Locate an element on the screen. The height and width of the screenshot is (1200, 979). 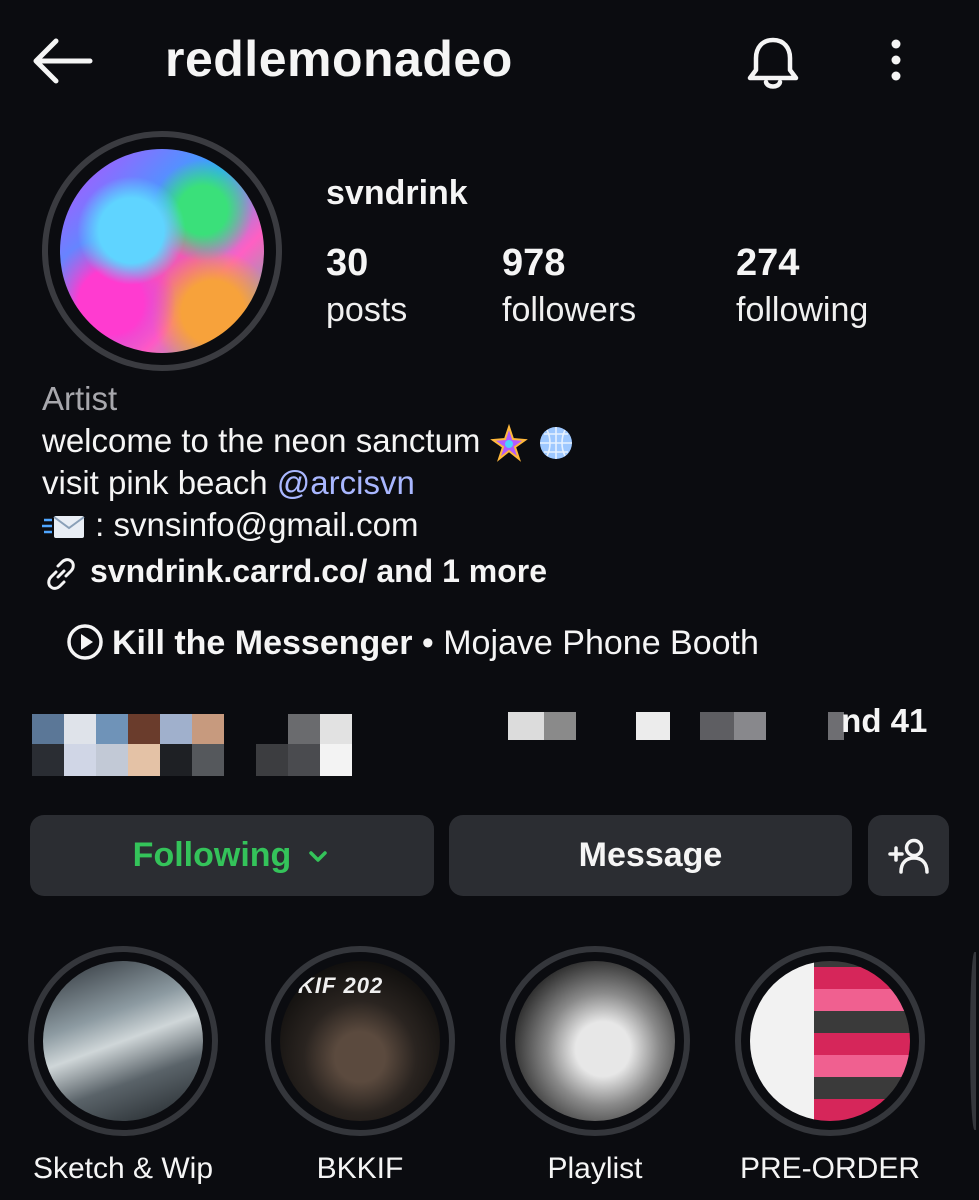
highlight-label: Playlist is located at coordinates (595, 1168).